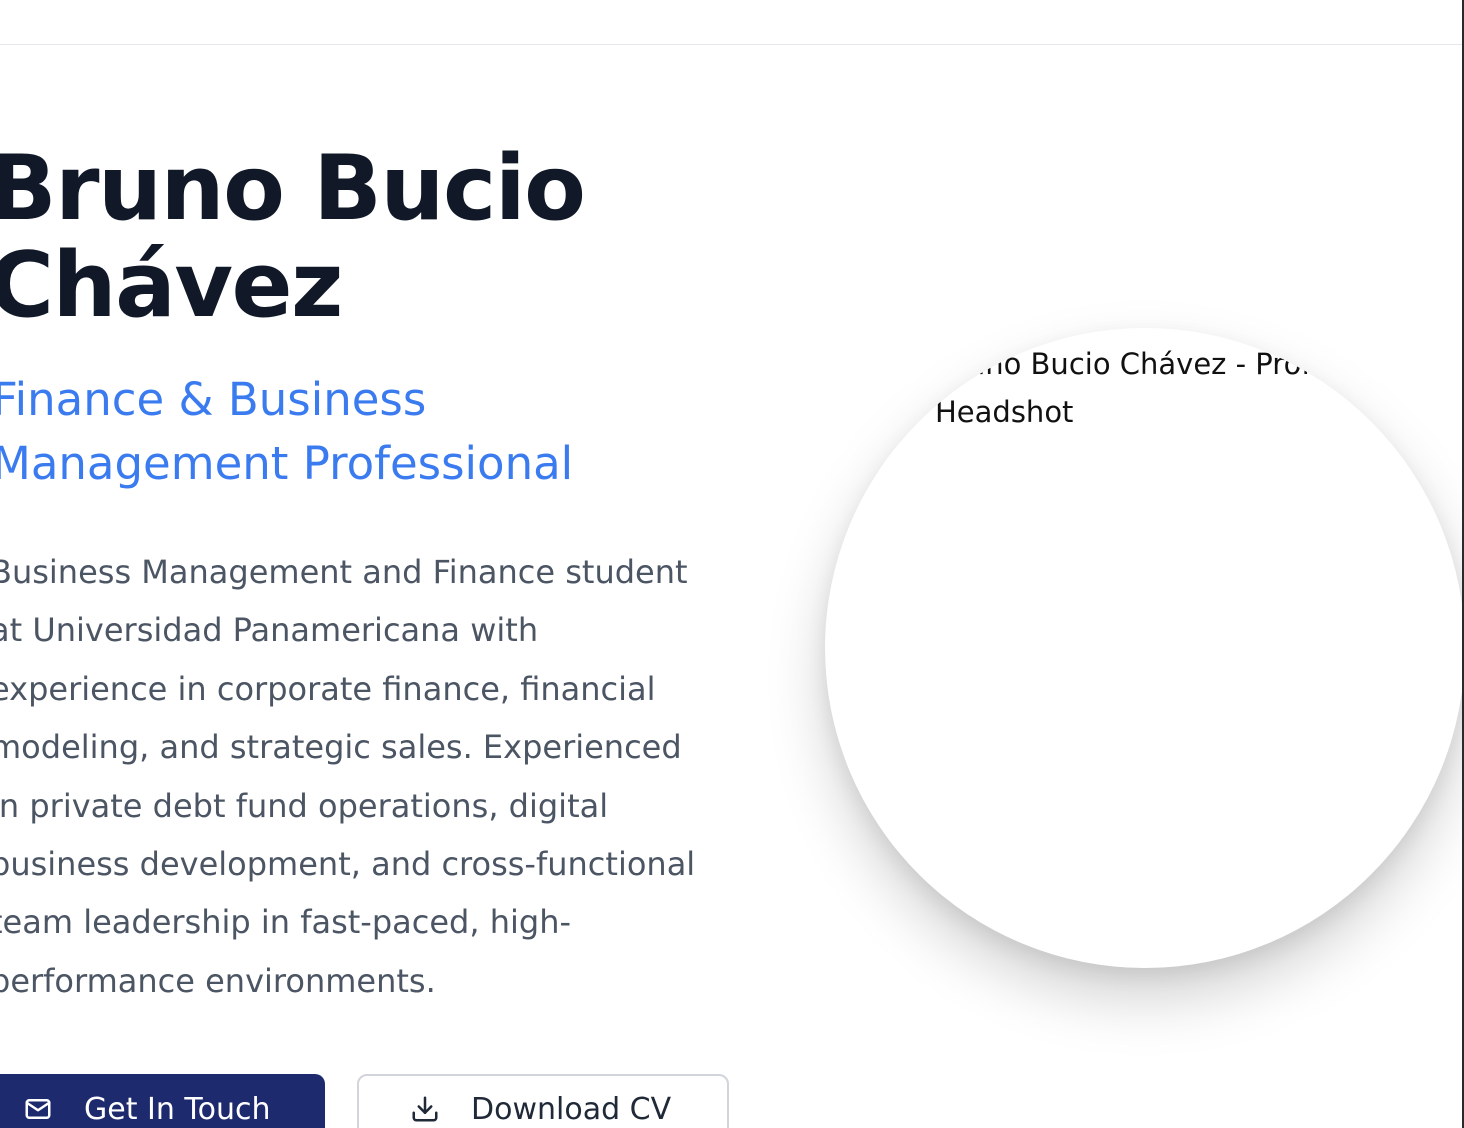  What do you see at coordinates (171, 285) in the screenshot?
I see `name-line-2: Chávez` at bounding box center [171, 285].